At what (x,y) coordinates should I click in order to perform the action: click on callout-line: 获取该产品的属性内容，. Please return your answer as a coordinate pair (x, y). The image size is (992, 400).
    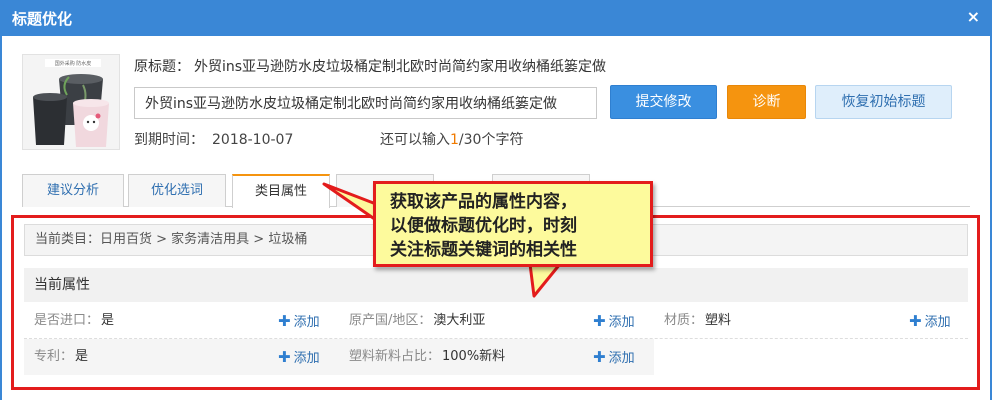
    Looking at the image, I should click on (483, 202).